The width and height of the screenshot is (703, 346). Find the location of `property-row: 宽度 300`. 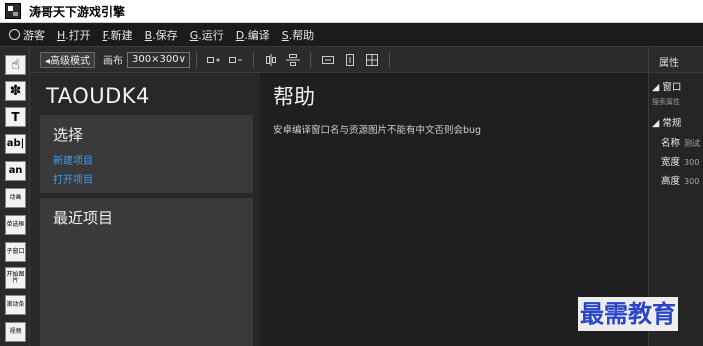

property-row: 宽度 300 is located at coordinates (680, 161).